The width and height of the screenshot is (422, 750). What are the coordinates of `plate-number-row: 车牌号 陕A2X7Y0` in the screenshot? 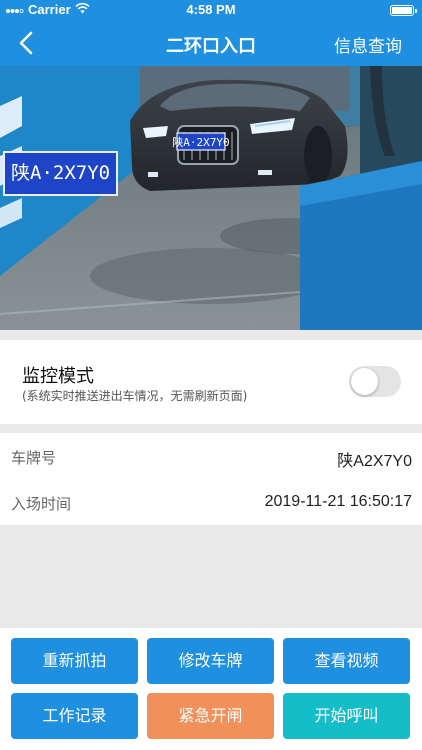 It's located at (211, 456).